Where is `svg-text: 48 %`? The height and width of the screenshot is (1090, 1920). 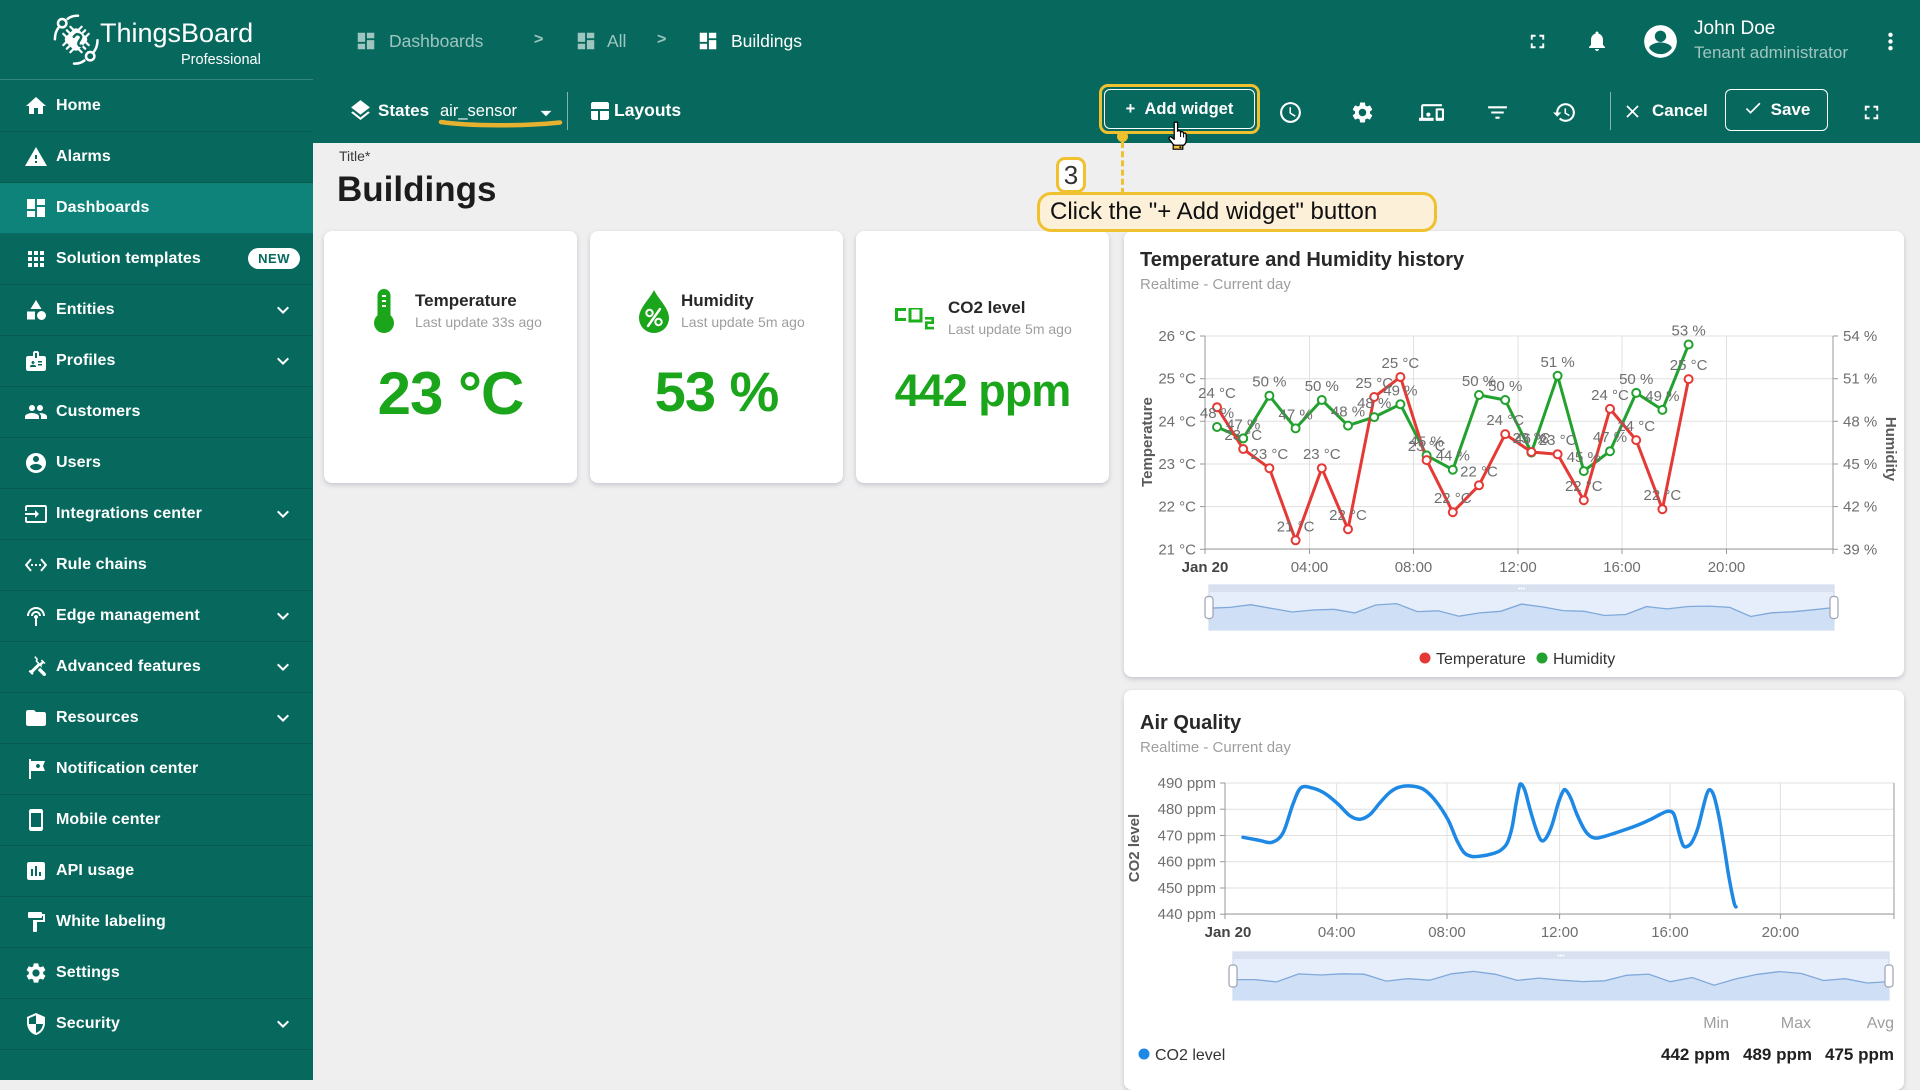 svg-text: 48 % is located at coordinates (1860, 421).